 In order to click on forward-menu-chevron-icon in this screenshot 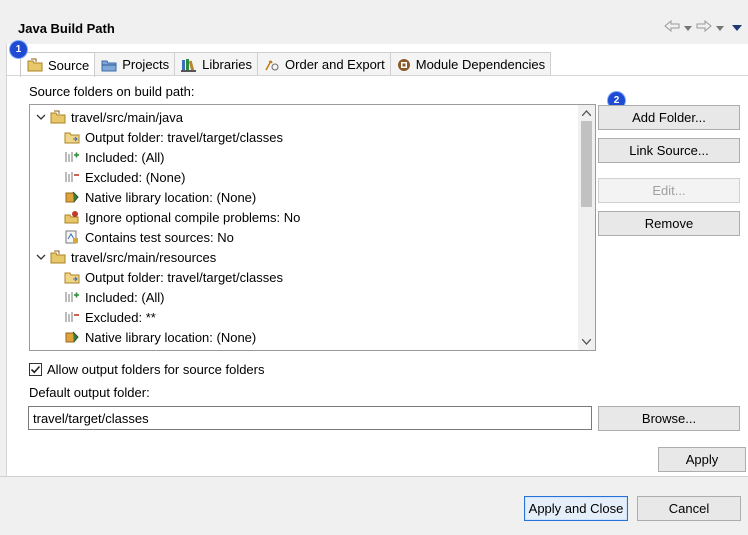, I will do `click(720, 27)`.